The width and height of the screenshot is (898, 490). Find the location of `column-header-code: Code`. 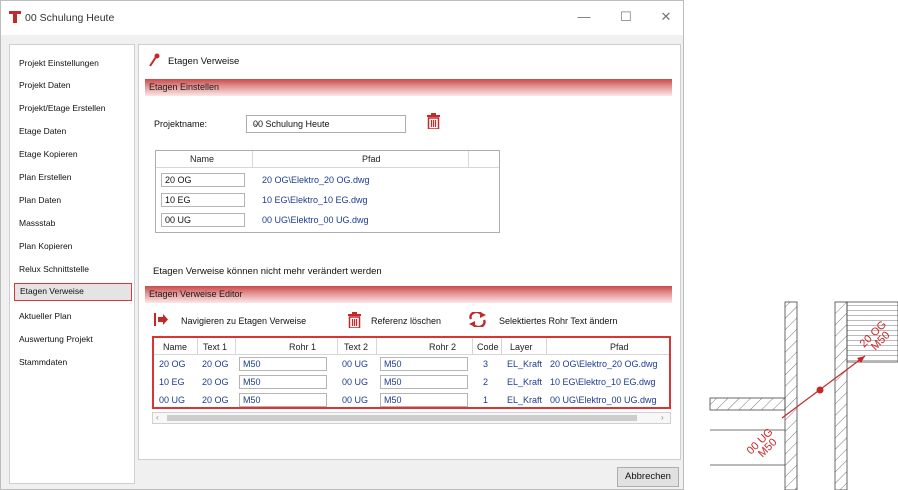

column-header-code: Code is located at coordinates (488, 347).